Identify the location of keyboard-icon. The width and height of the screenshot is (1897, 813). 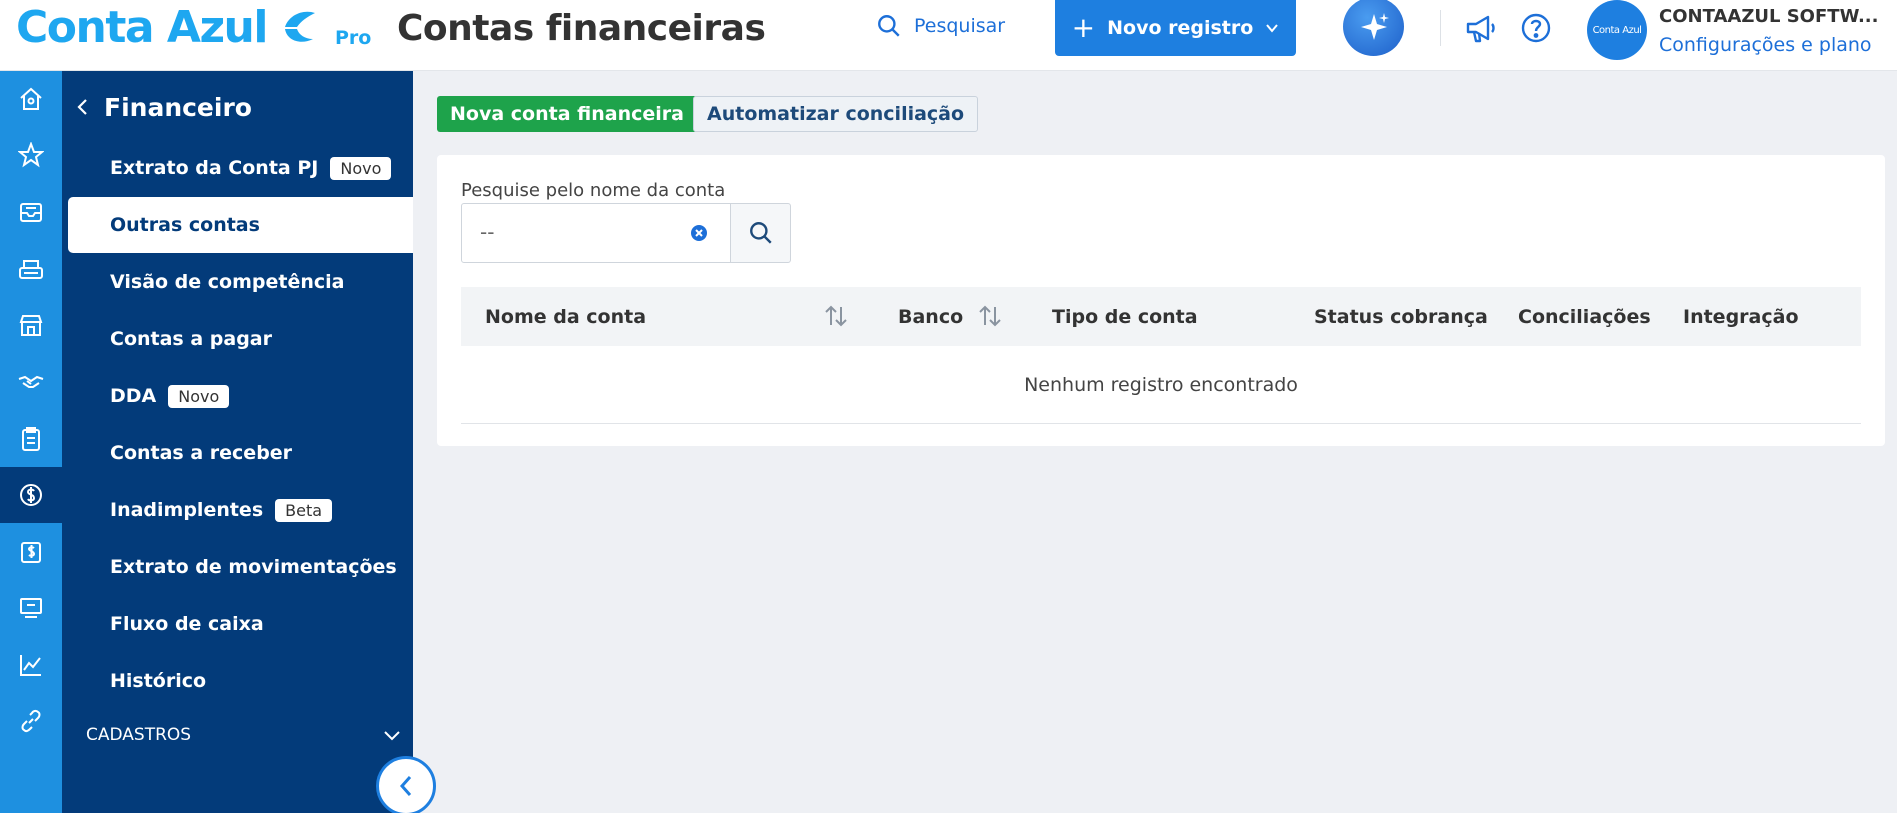
(31, 269).